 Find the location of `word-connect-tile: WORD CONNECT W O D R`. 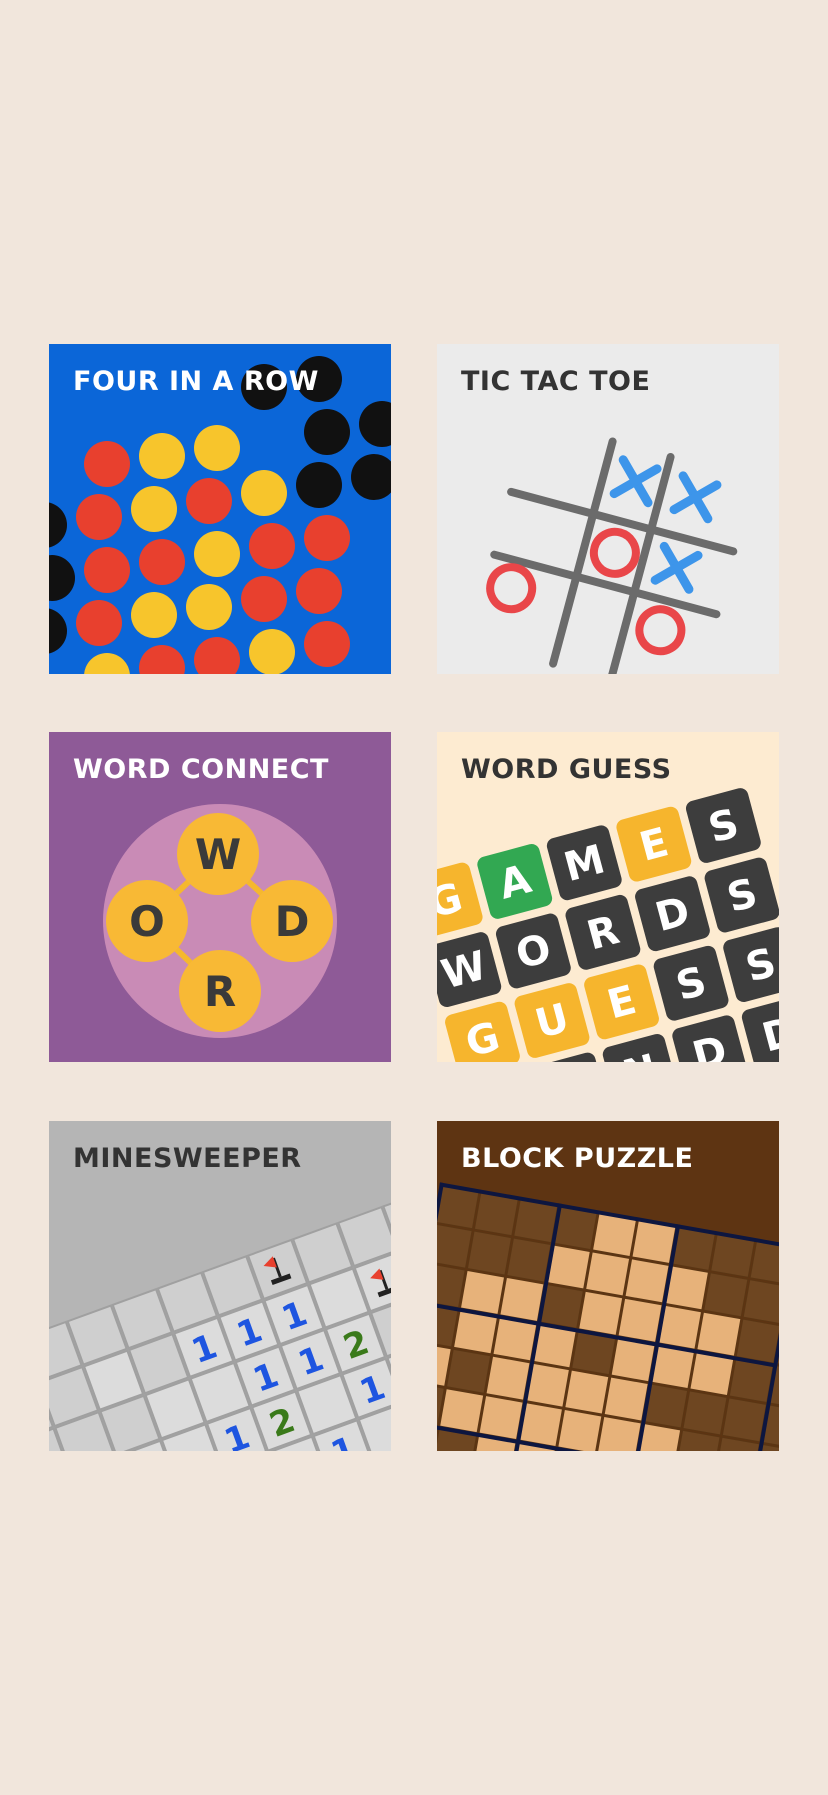

word-connect-tile: WORD CONNECT W O D R is located at coordinates (220, 897).